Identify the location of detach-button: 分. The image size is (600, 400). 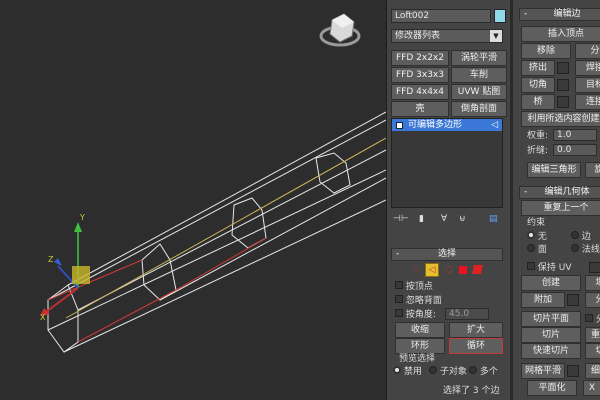
(592, 300).